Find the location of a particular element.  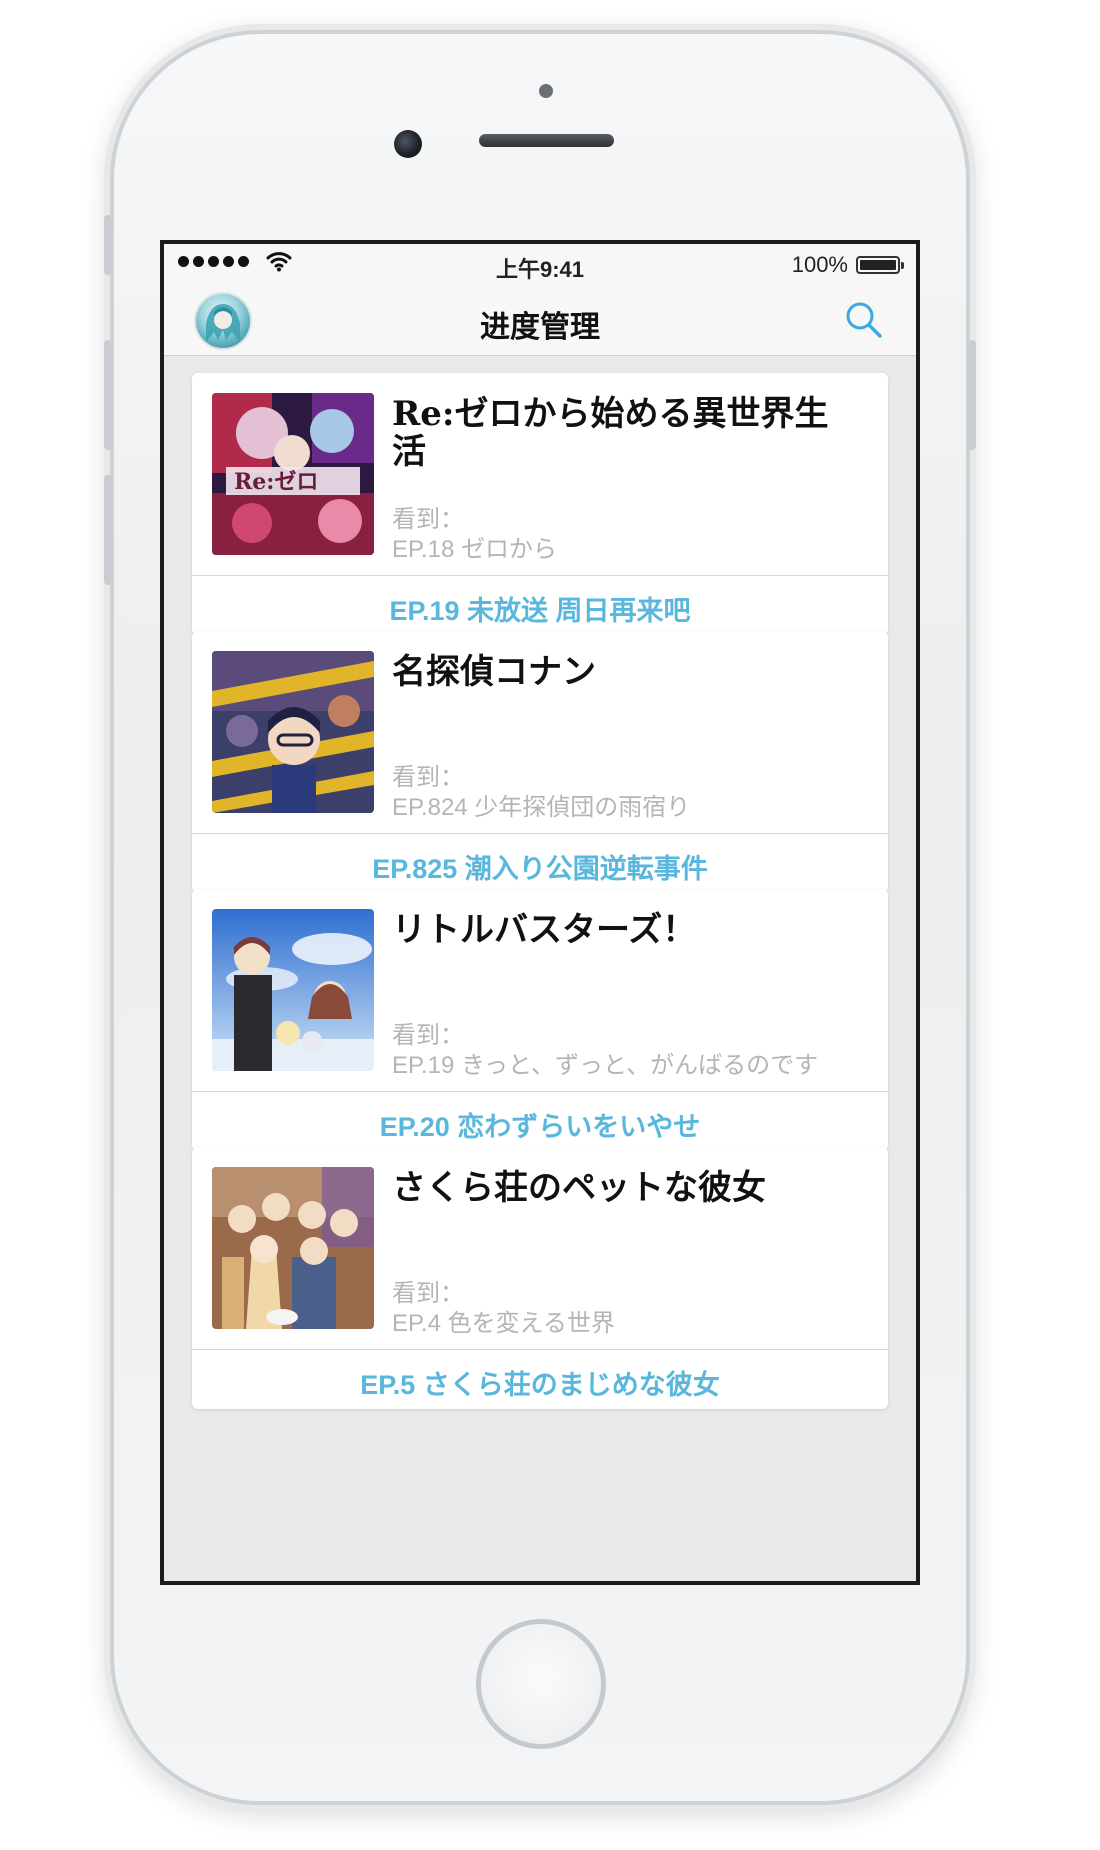

earpiece-speaker is located at coordinates (546, 140).